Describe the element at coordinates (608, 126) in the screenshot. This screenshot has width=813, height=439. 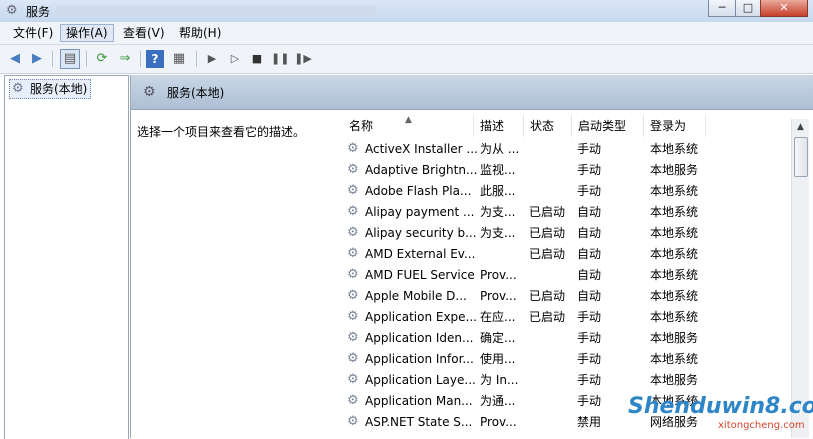
I see `column-header-startup-type: 启动类型` at that location.